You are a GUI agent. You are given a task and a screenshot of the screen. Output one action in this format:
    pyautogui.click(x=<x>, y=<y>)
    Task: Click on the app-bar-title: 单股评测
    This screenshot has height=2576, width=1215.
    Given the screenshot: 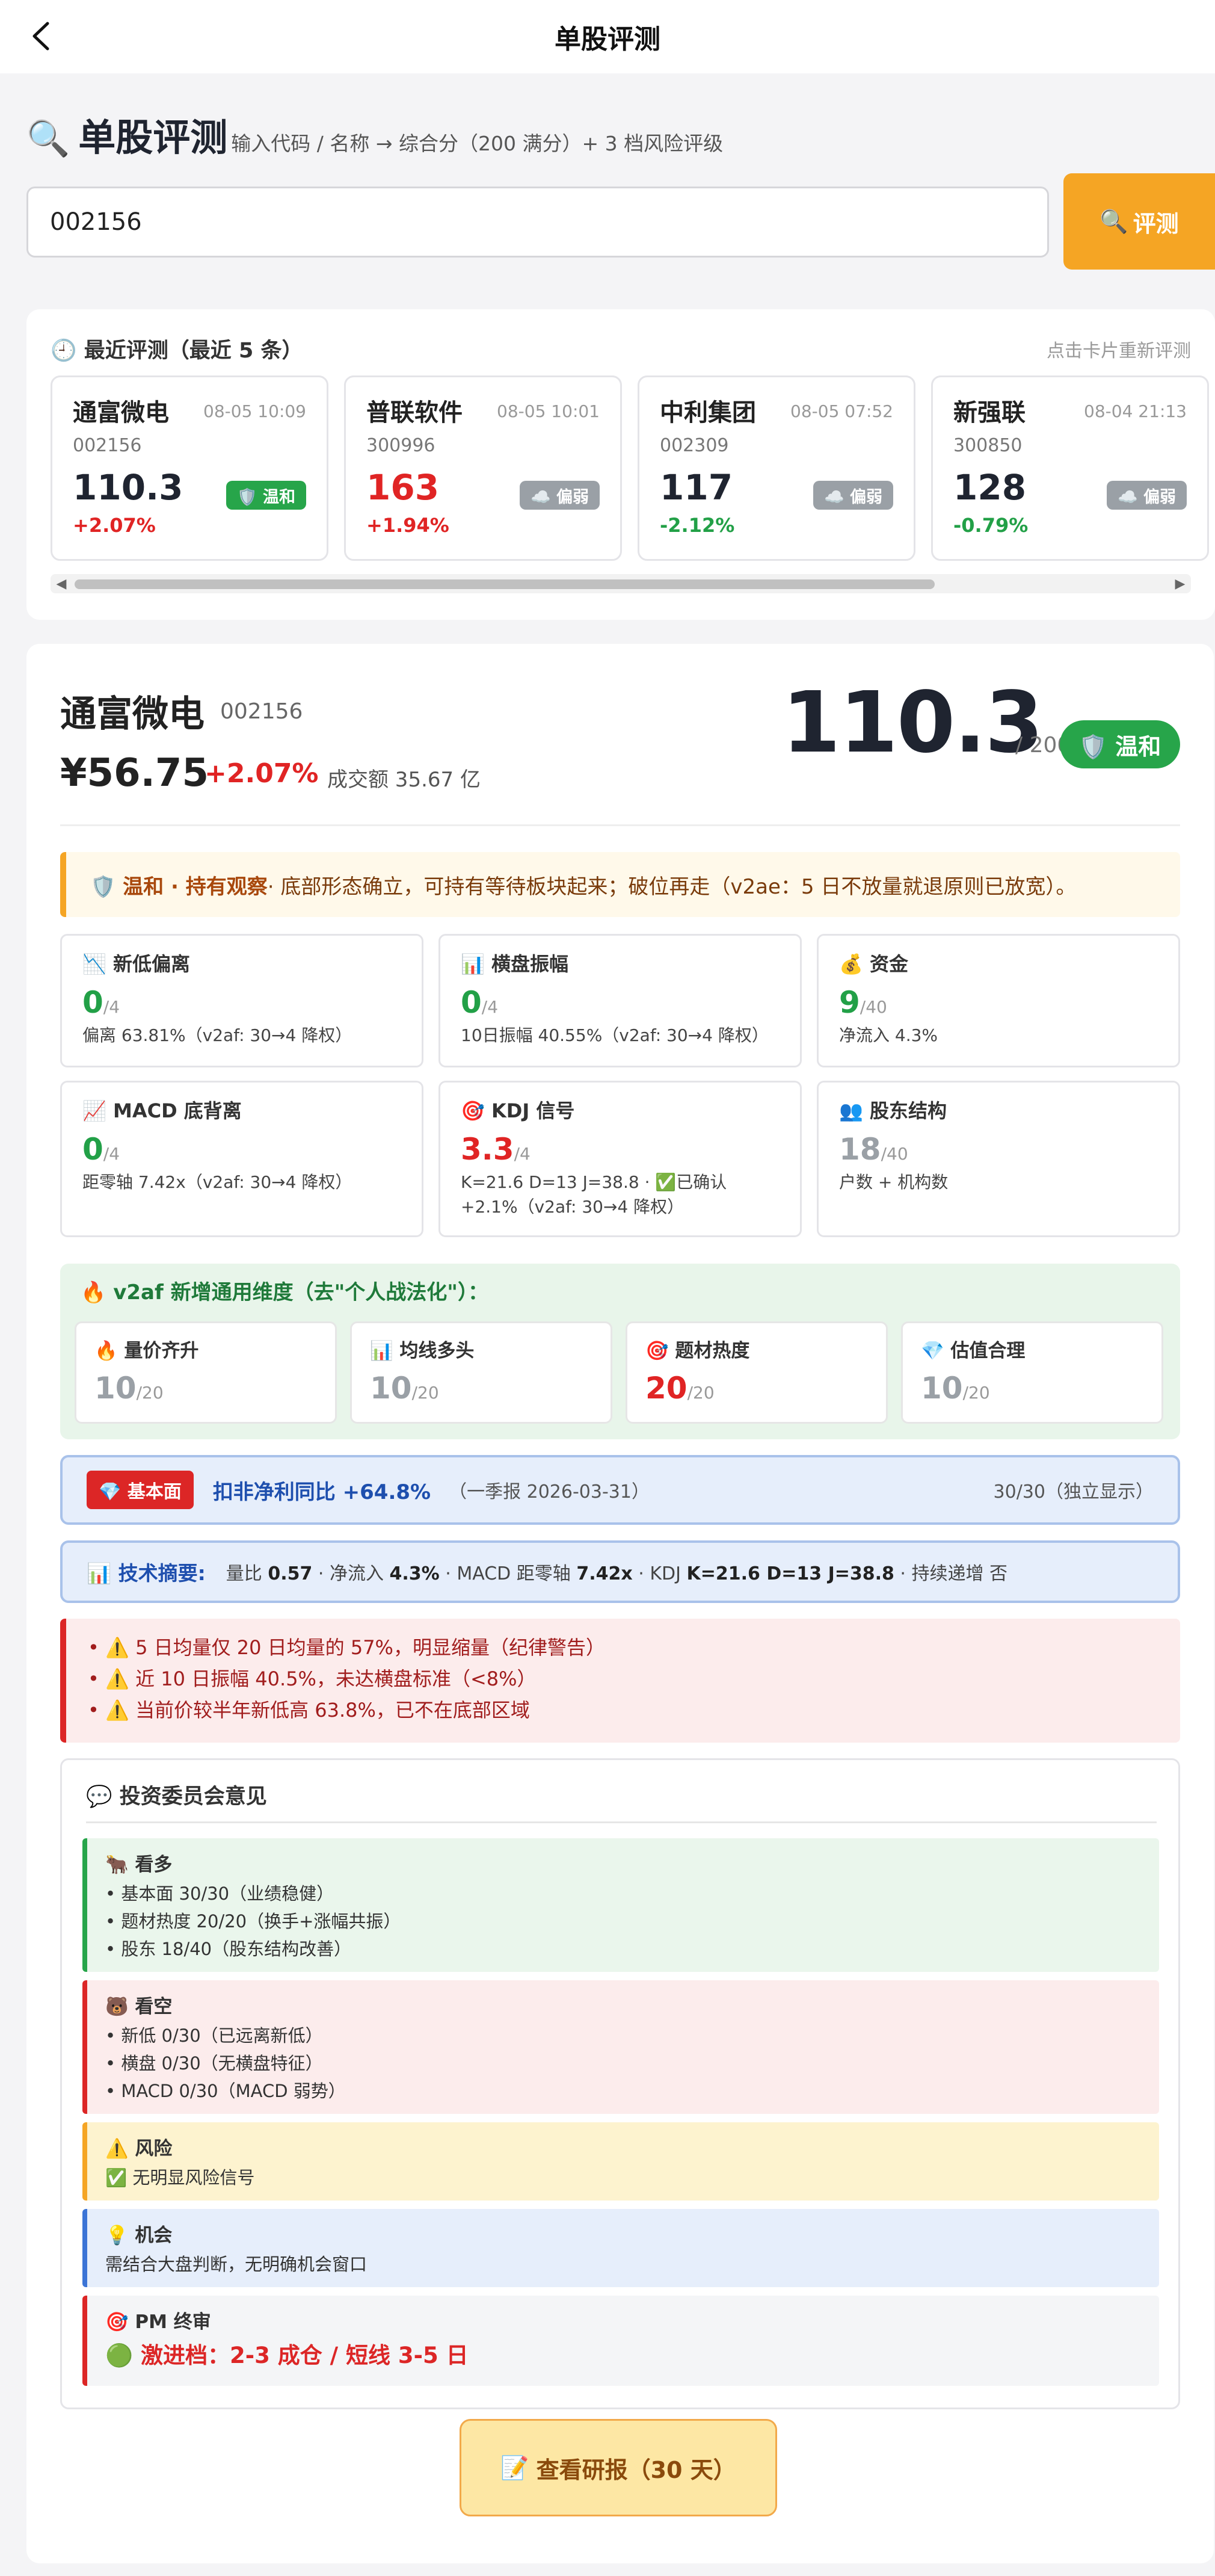 What is the action you would take?
    pyautogui.click(x=607, y=39)
    